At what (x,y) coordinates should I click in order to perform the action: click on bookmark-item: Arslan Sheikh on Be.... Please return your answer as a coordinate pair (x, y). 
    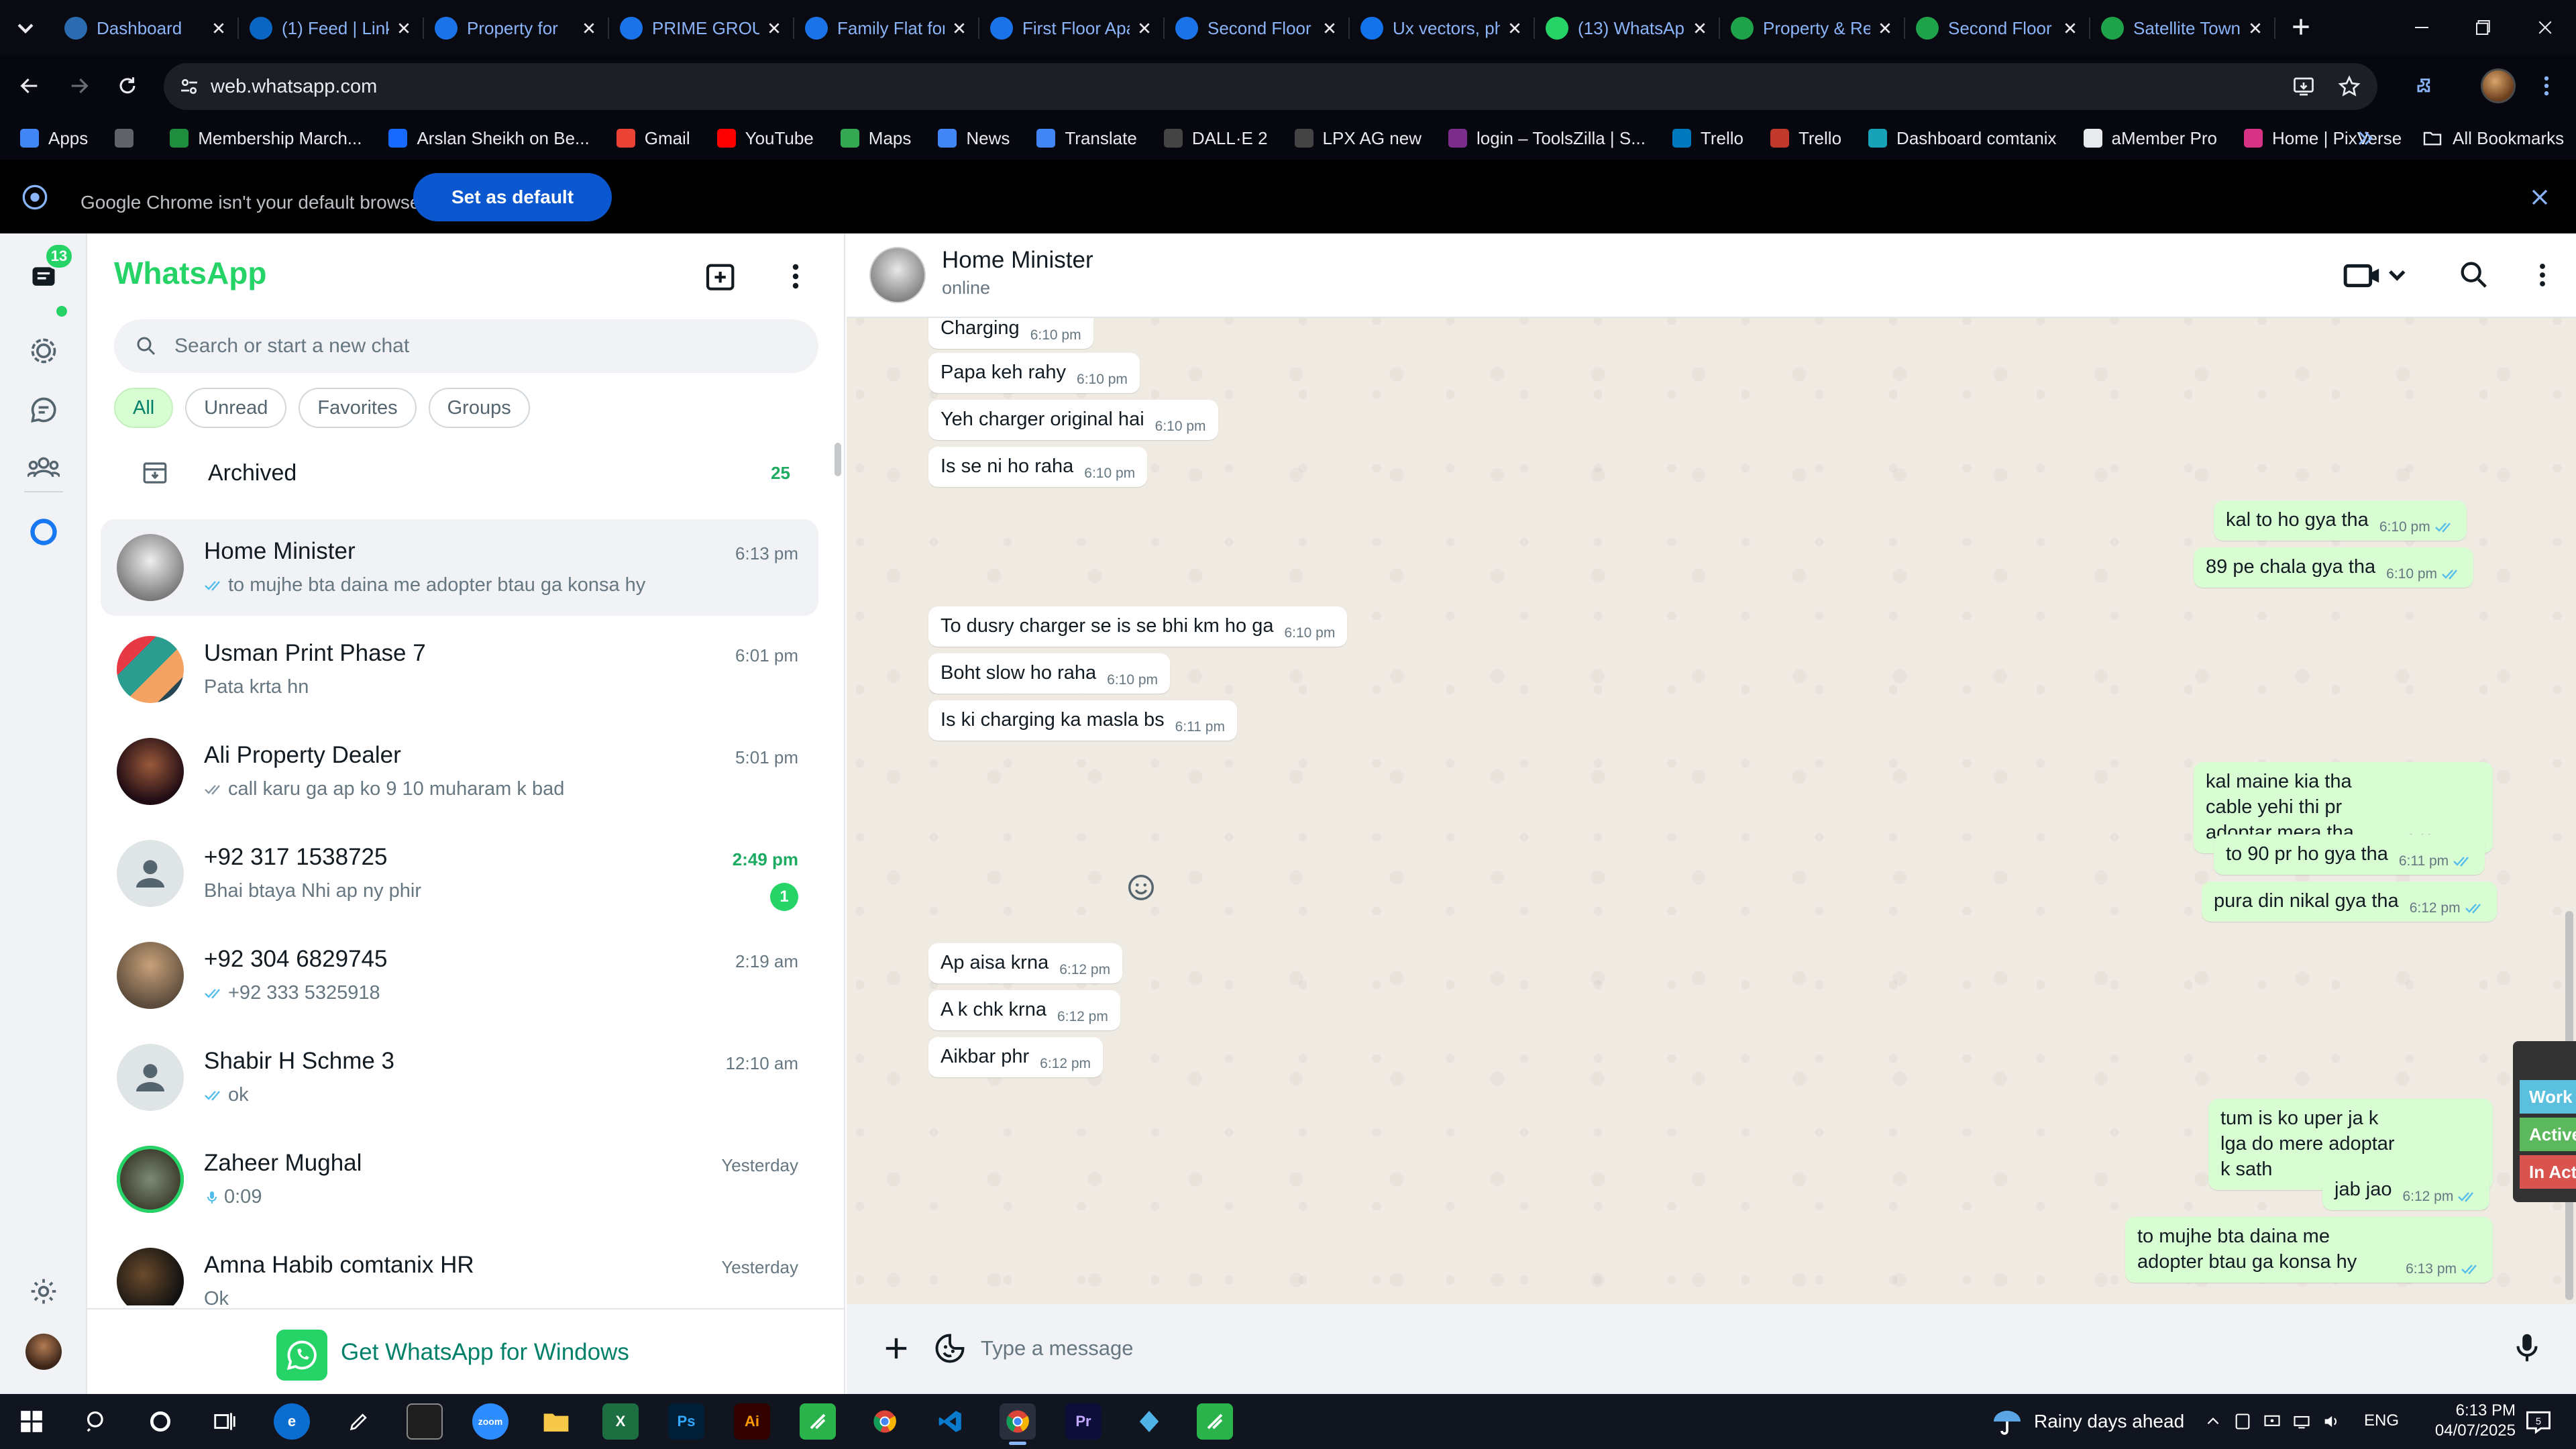
    Looking at the image, I should click on (489, 138).